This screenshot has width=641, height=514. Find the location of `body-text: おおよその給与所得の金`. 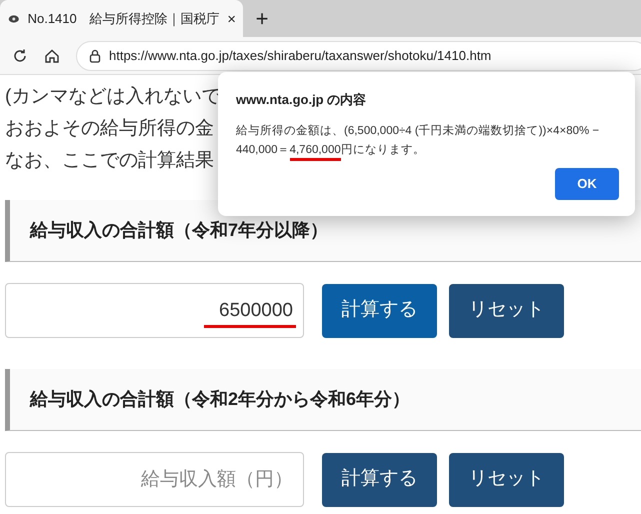

body-text: おおよその給与所得の金 is located at coordinates (109, 129).